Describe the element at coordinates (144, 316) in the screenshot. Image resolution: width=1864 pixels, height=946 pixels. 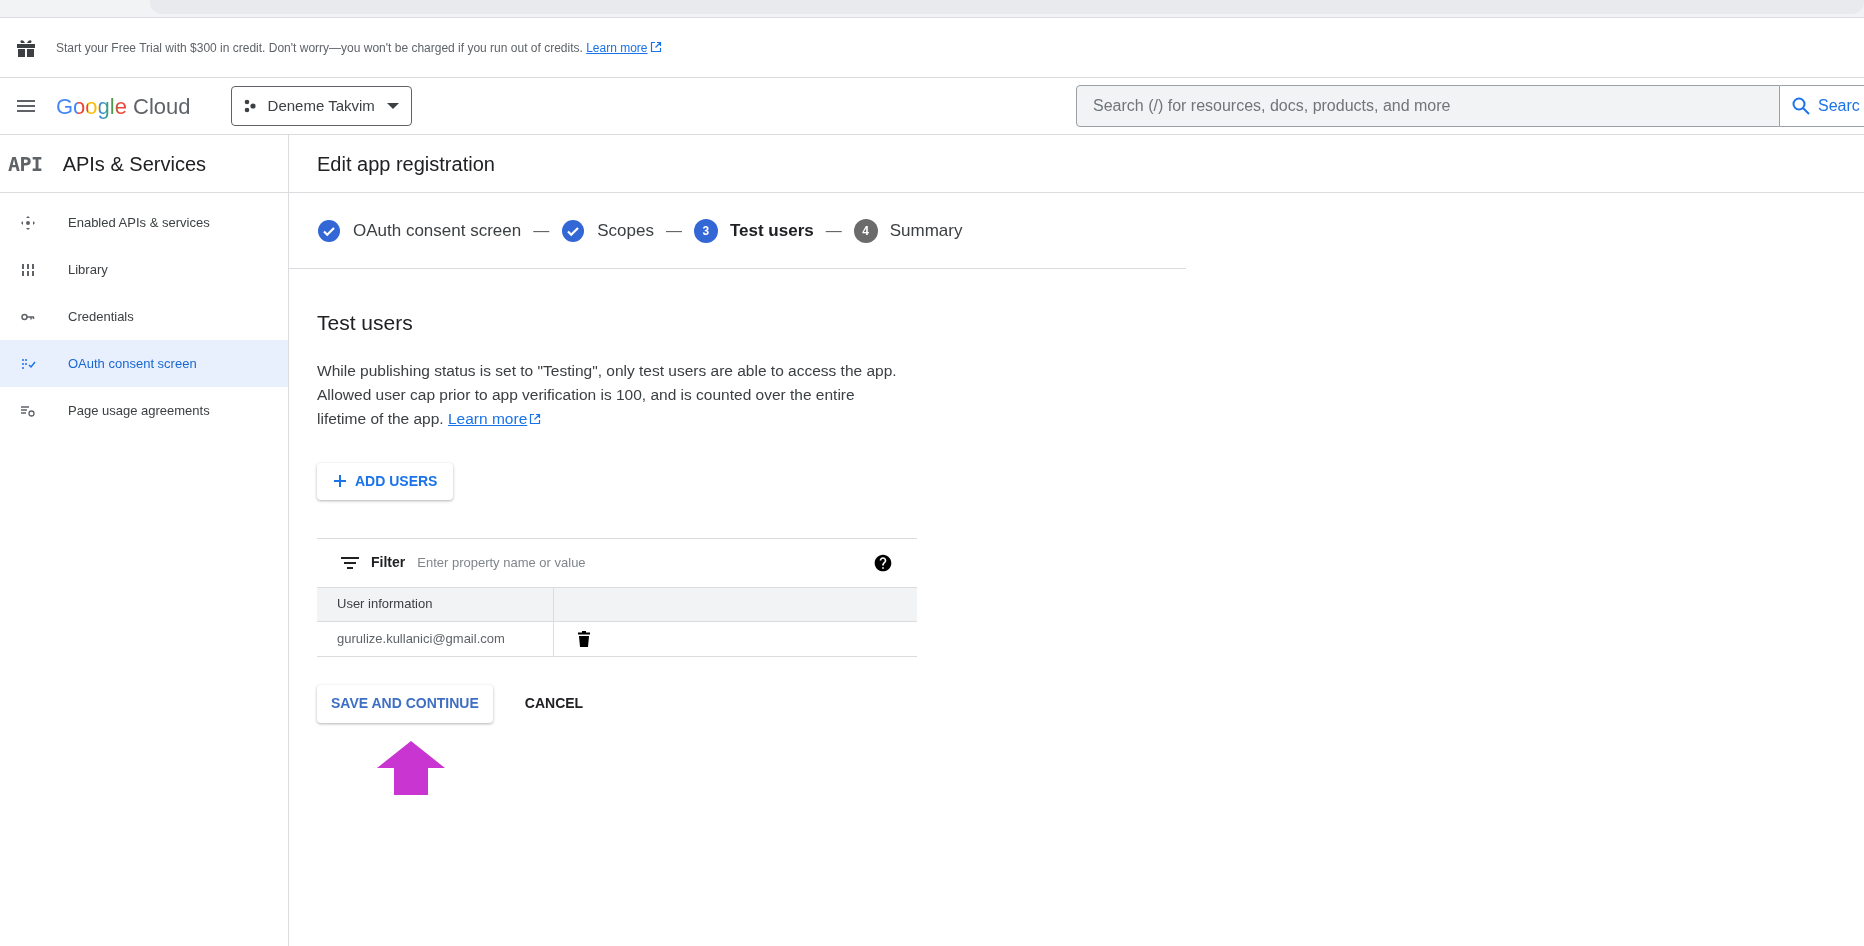
I see `sidebar-item: Credentials` at that location.